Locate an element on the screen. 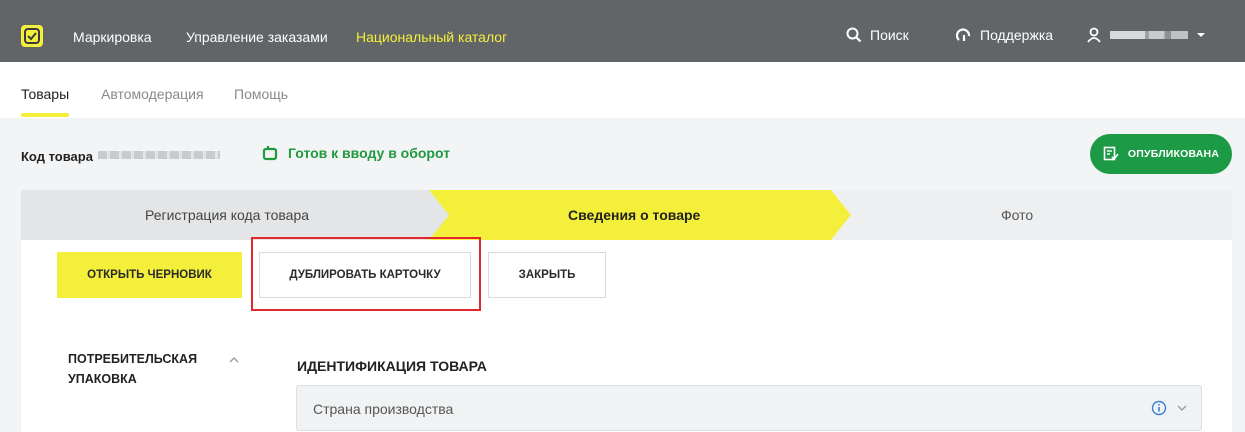 Image resolution: width=1245 pixels, height=432 pixels. step-product-info: Сведения о товаре is located at coordinates (634, 215).